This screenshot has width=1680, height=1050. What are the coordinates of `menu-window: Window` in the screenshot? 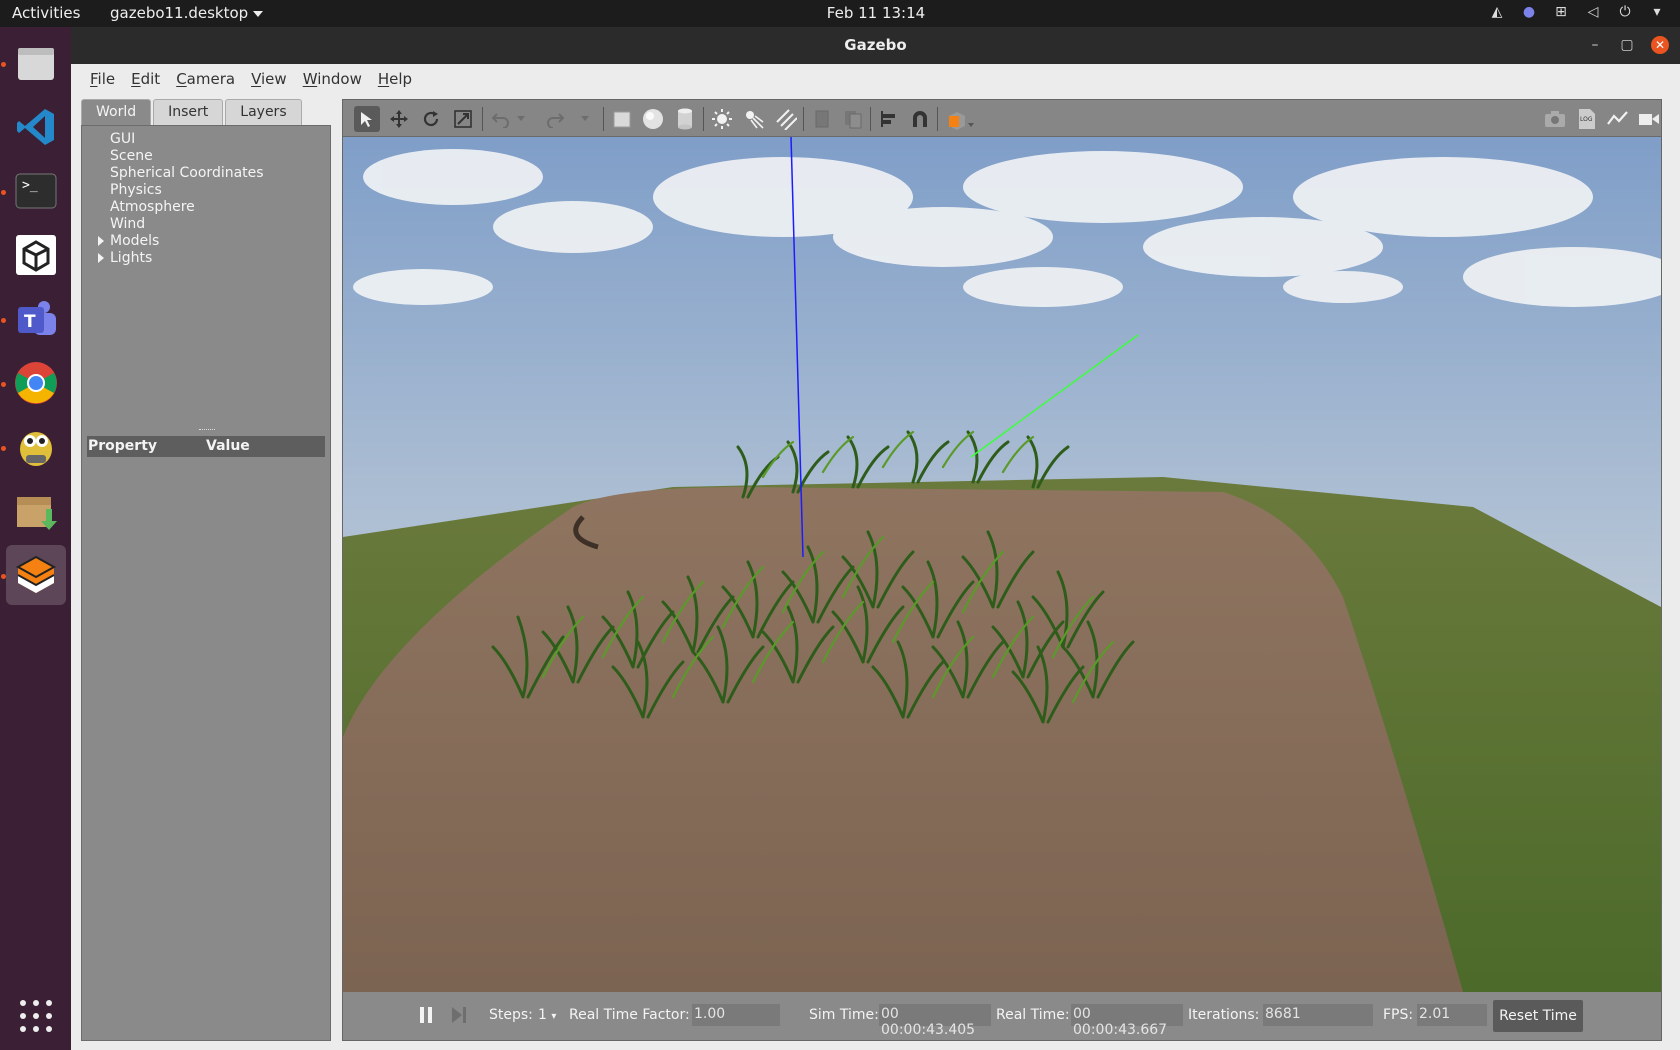 It's located at (332, 79).